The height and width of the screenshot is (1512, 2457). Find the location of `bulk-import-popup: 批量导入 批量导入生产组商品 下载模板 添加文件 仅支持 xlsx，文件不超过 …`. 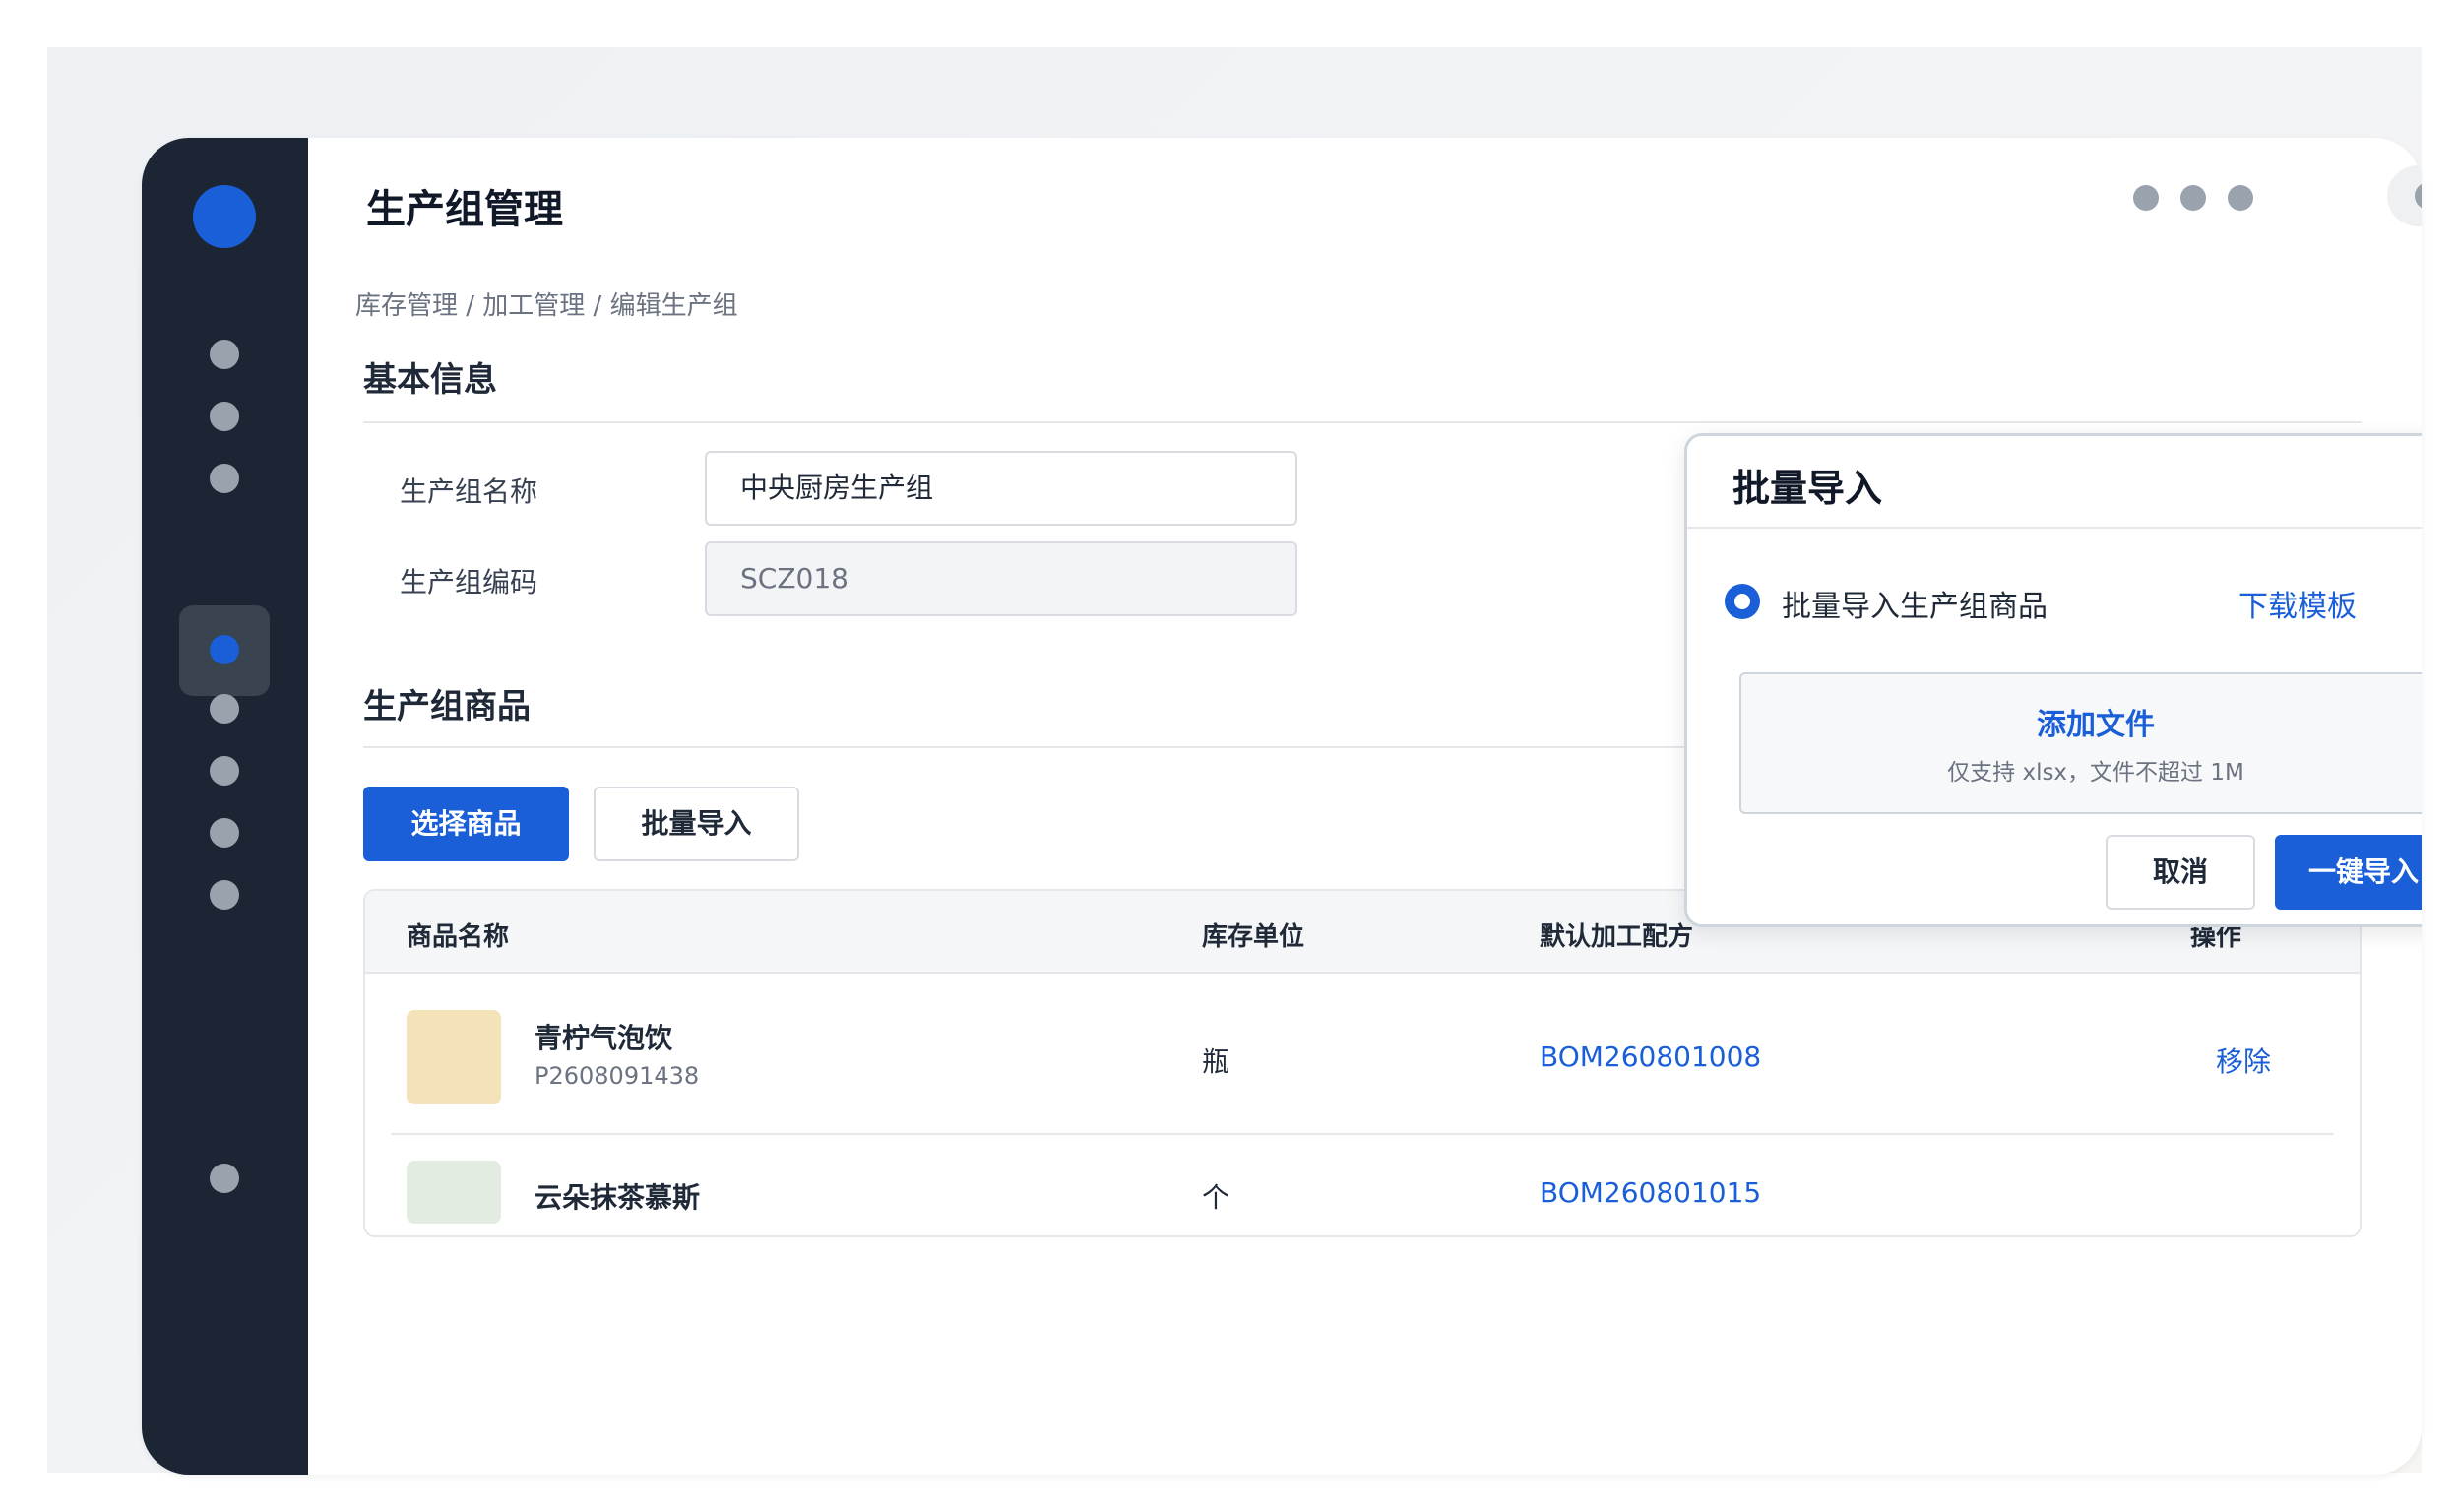

bulk-import-popup: 批量导入 批量导入生产组商品 下载模板 添加文件 仅支持 xlsx，文件不超过 … is located at coordinates (2053, 680).